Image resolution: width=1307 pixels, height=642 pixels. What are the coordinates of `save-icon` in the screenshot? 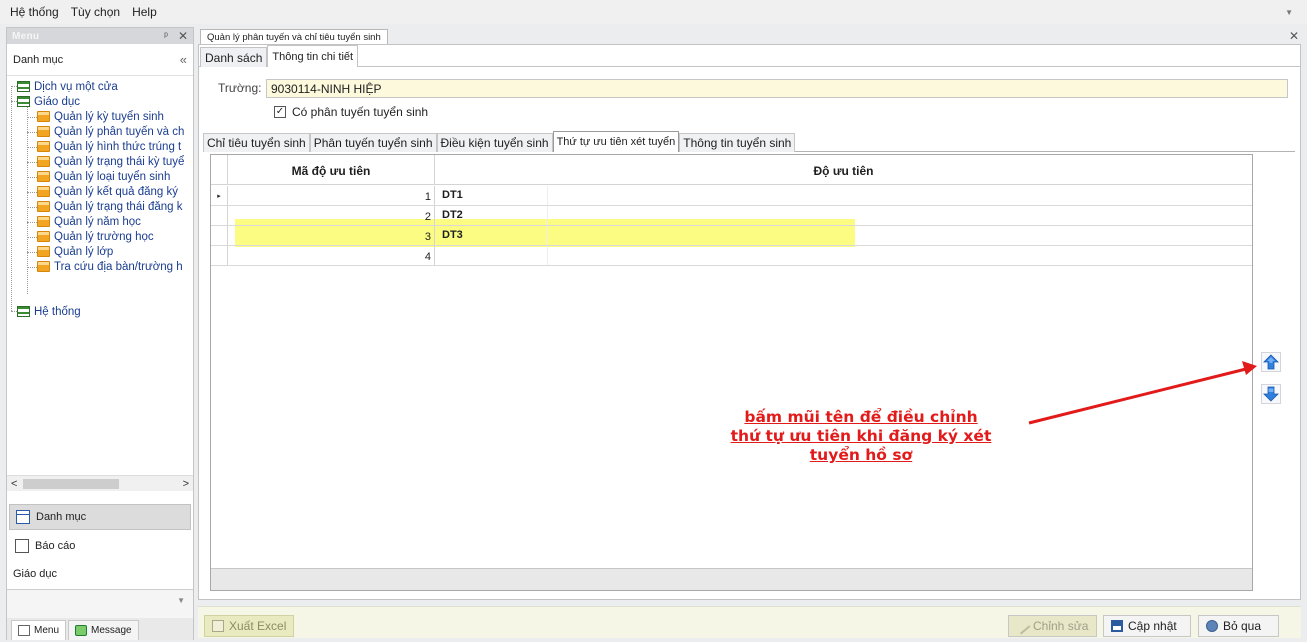 It's located at (1117, 626).